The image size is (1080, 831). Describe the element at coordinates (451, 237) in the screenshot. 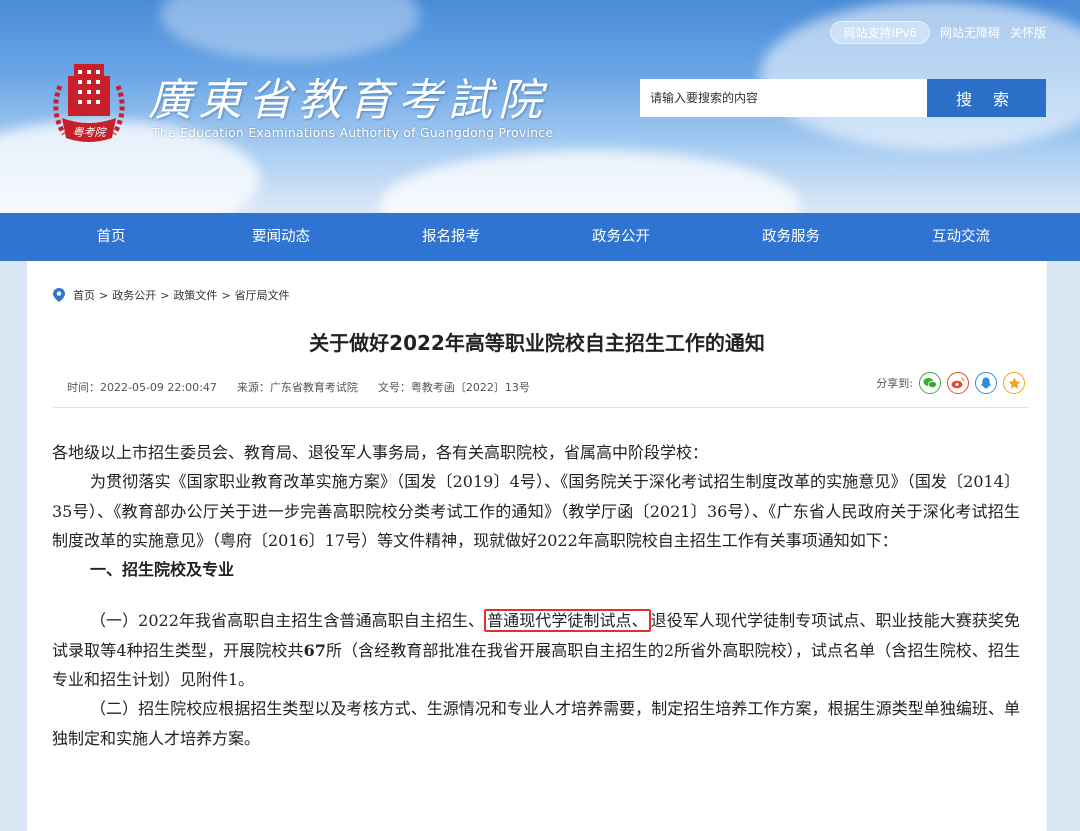

I see `nav-item-registration: 报名报考` at that location.